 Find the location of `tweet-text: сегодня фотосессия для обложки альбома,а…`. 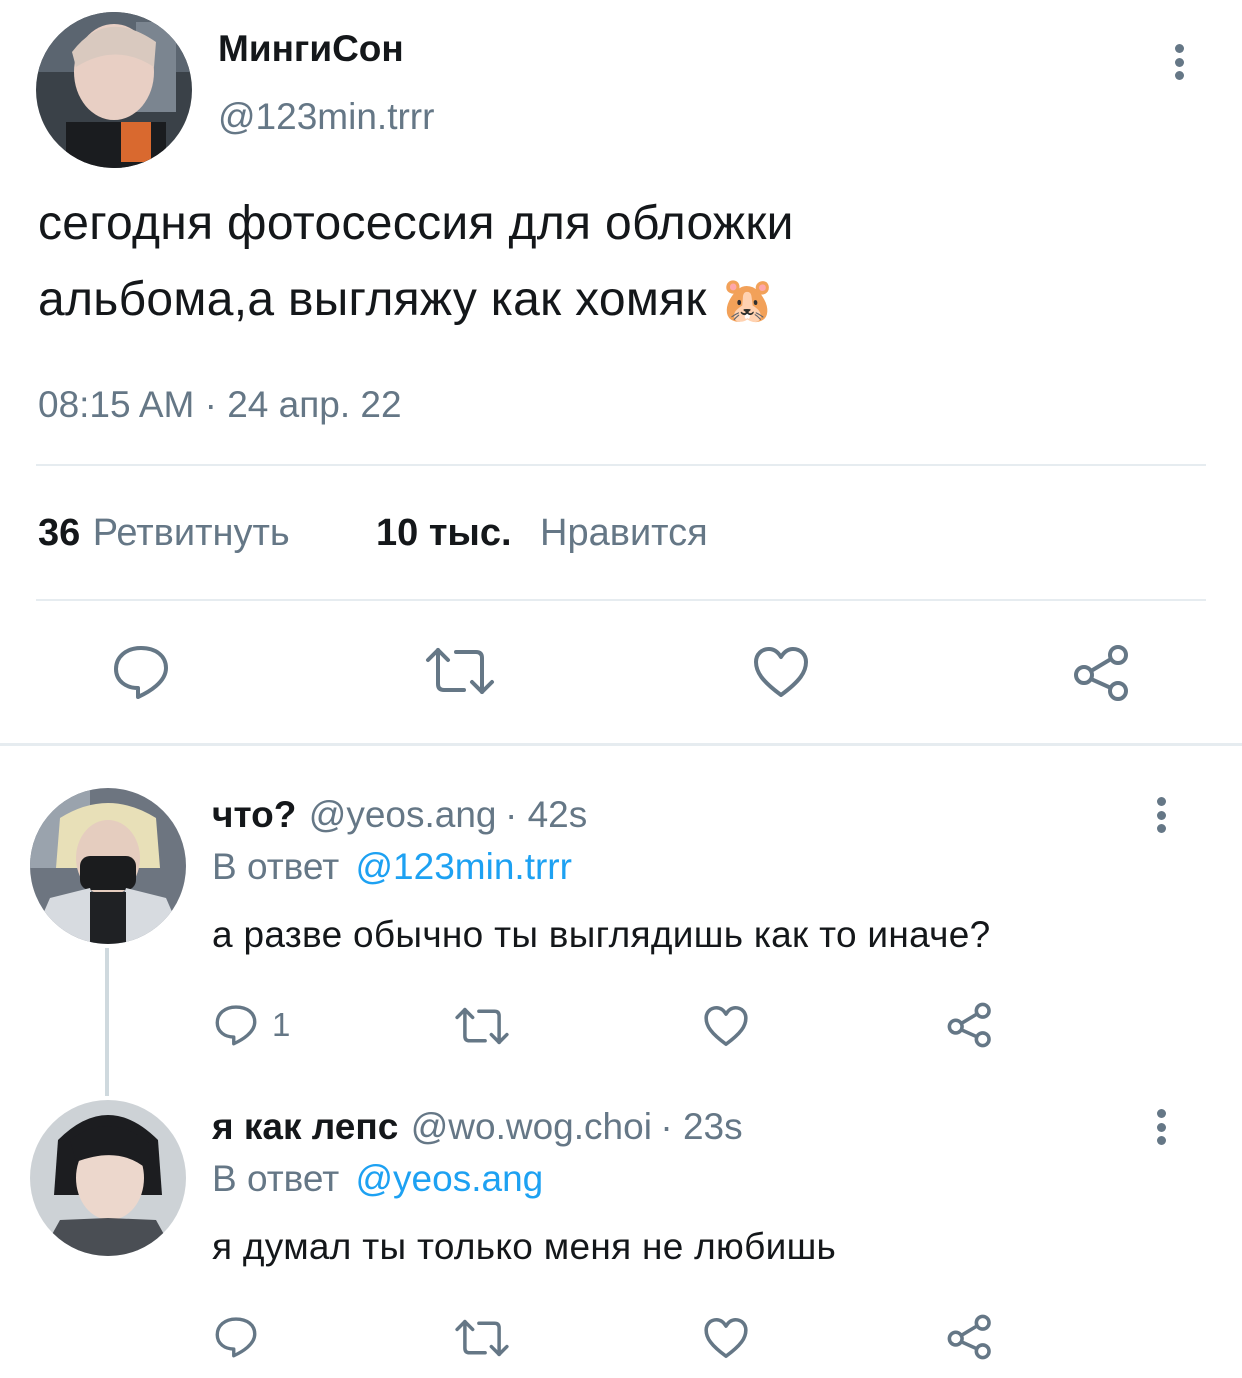

tweet-text: сегодня фотосессия для обложки альбома,а… is located at coordinates (613, 262).